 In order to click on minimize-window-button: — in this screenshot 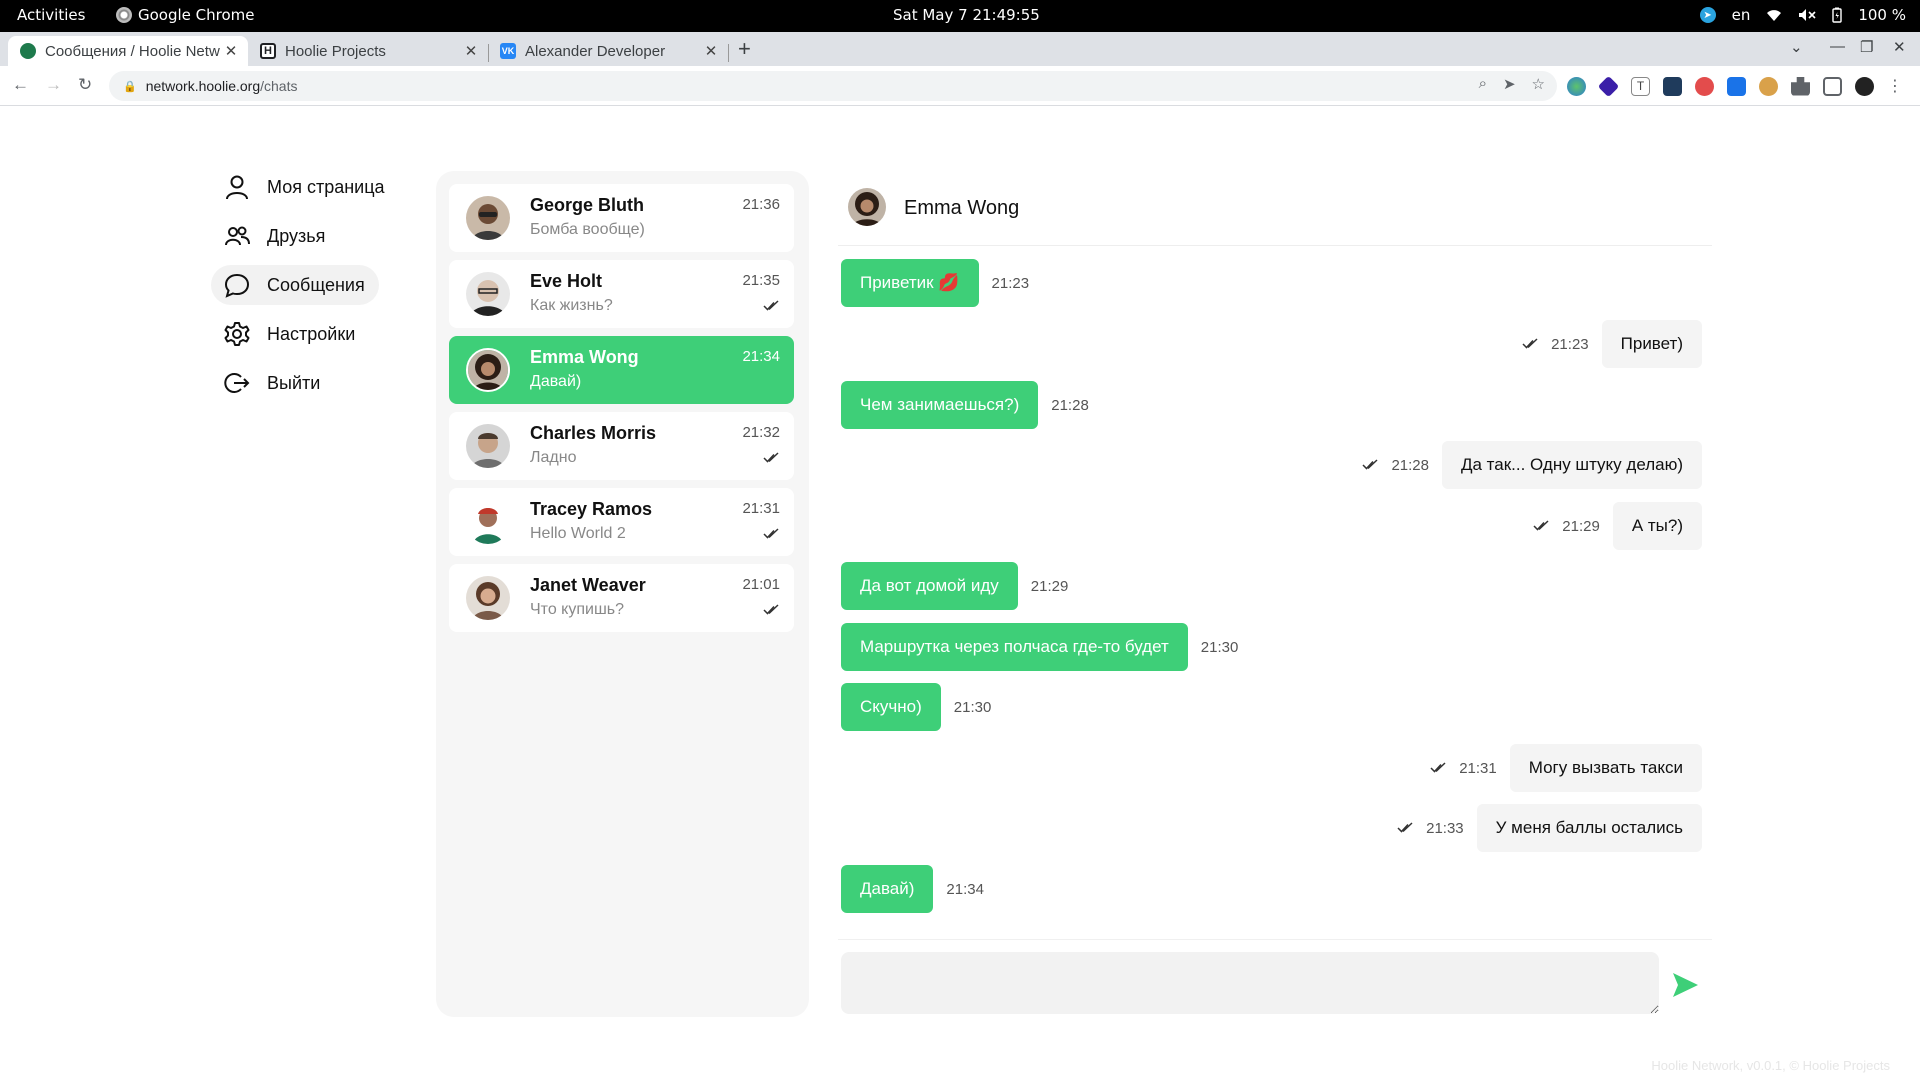, I will do `click(1837, 46)`.